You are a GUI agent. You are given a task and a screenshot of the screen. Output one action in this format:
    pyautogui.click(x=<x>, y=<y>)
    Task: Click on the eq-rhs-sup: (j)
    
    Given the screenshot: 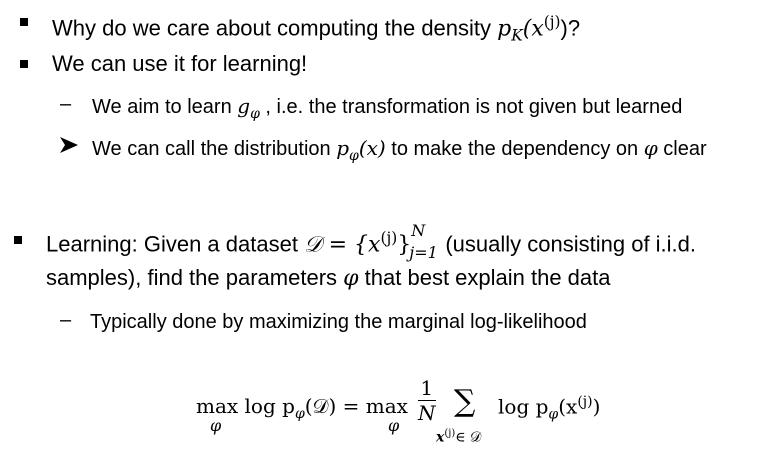 What is the action you would take?
    pyautogui.click(x=585, y=402)
    